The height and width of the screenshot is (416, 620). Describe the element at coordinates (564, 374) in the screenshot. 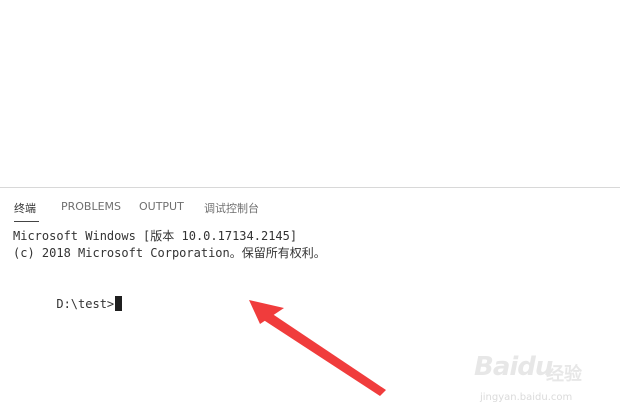

I see `watermark-cn-text: 经验` at that location.